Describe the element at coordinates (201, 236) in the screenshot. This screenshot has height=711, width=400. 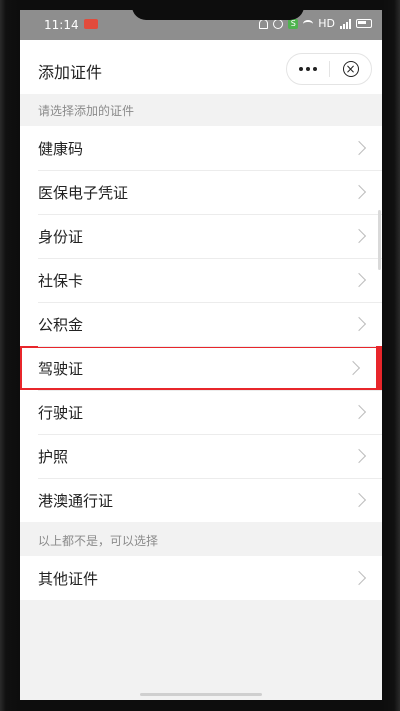
I see `list-item-id-card: 身份证` at that location.